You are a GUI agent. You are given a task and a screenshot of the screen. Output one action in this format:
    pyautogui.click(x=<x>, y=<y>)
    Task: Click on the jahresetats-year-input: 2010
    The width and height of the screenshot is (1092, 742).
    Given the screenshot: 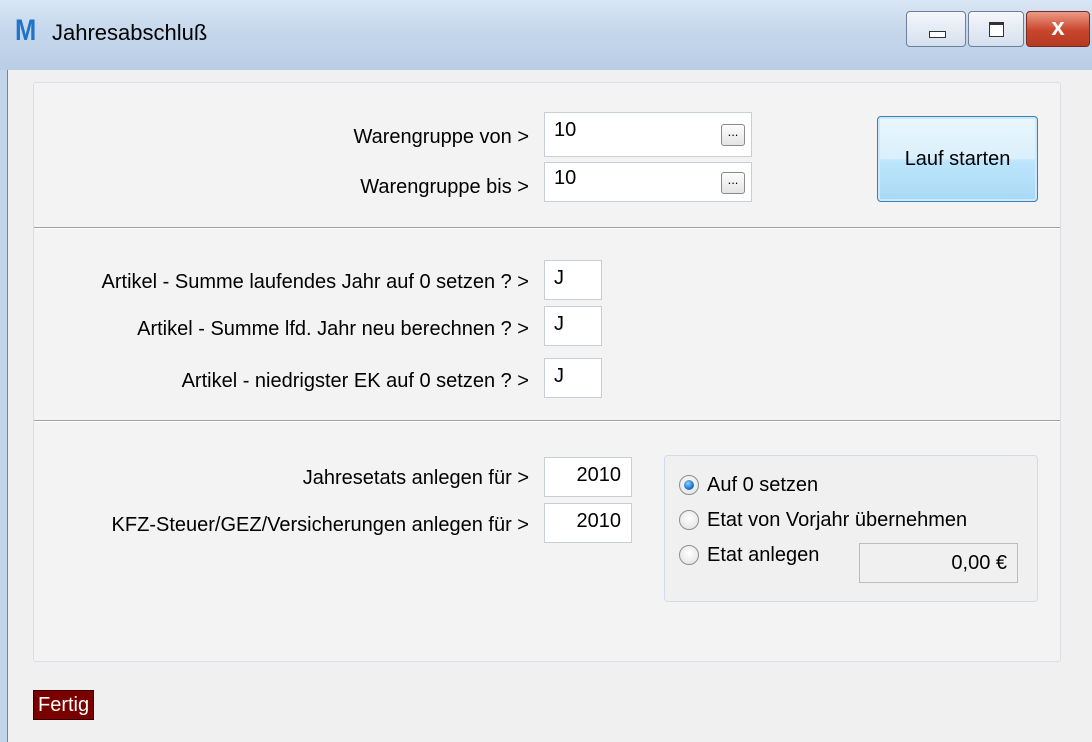 What is the action you would take?
    pyautogui.click(x=588, y=477)
    